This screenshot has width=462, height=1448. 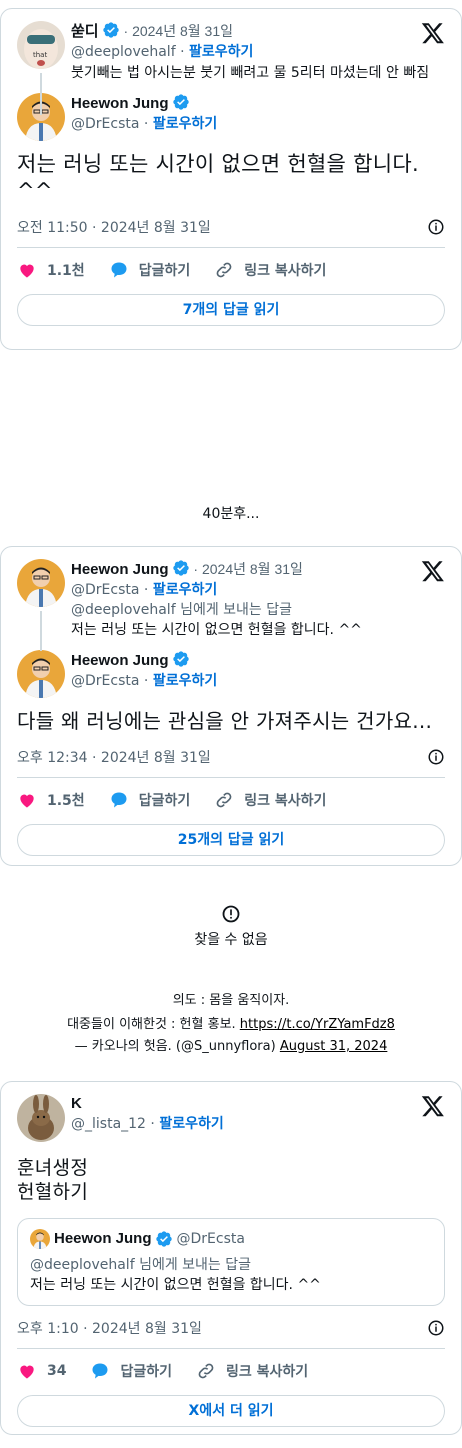 What do you see at coordinates (210, 1239) in the screenshot?
I see `quote-author-handle: @DrEcsta` at bounding box center [210, 1239].